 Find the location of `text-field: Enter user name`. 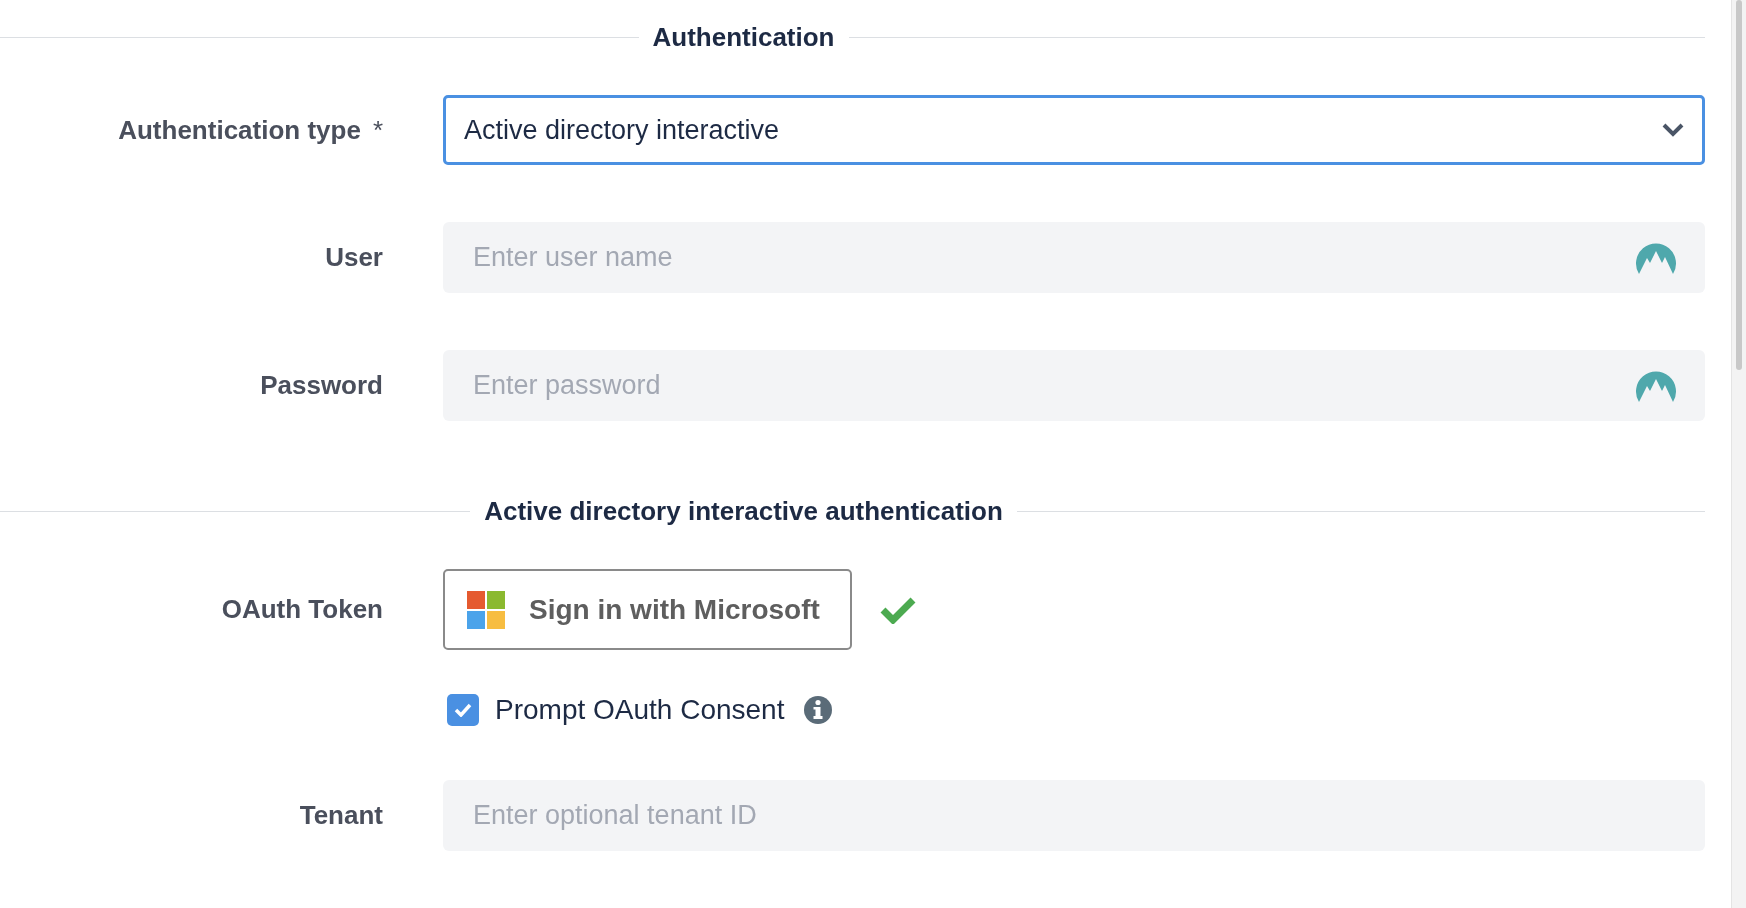

text-field: Enter user name is located at coordinates (1074, 257).